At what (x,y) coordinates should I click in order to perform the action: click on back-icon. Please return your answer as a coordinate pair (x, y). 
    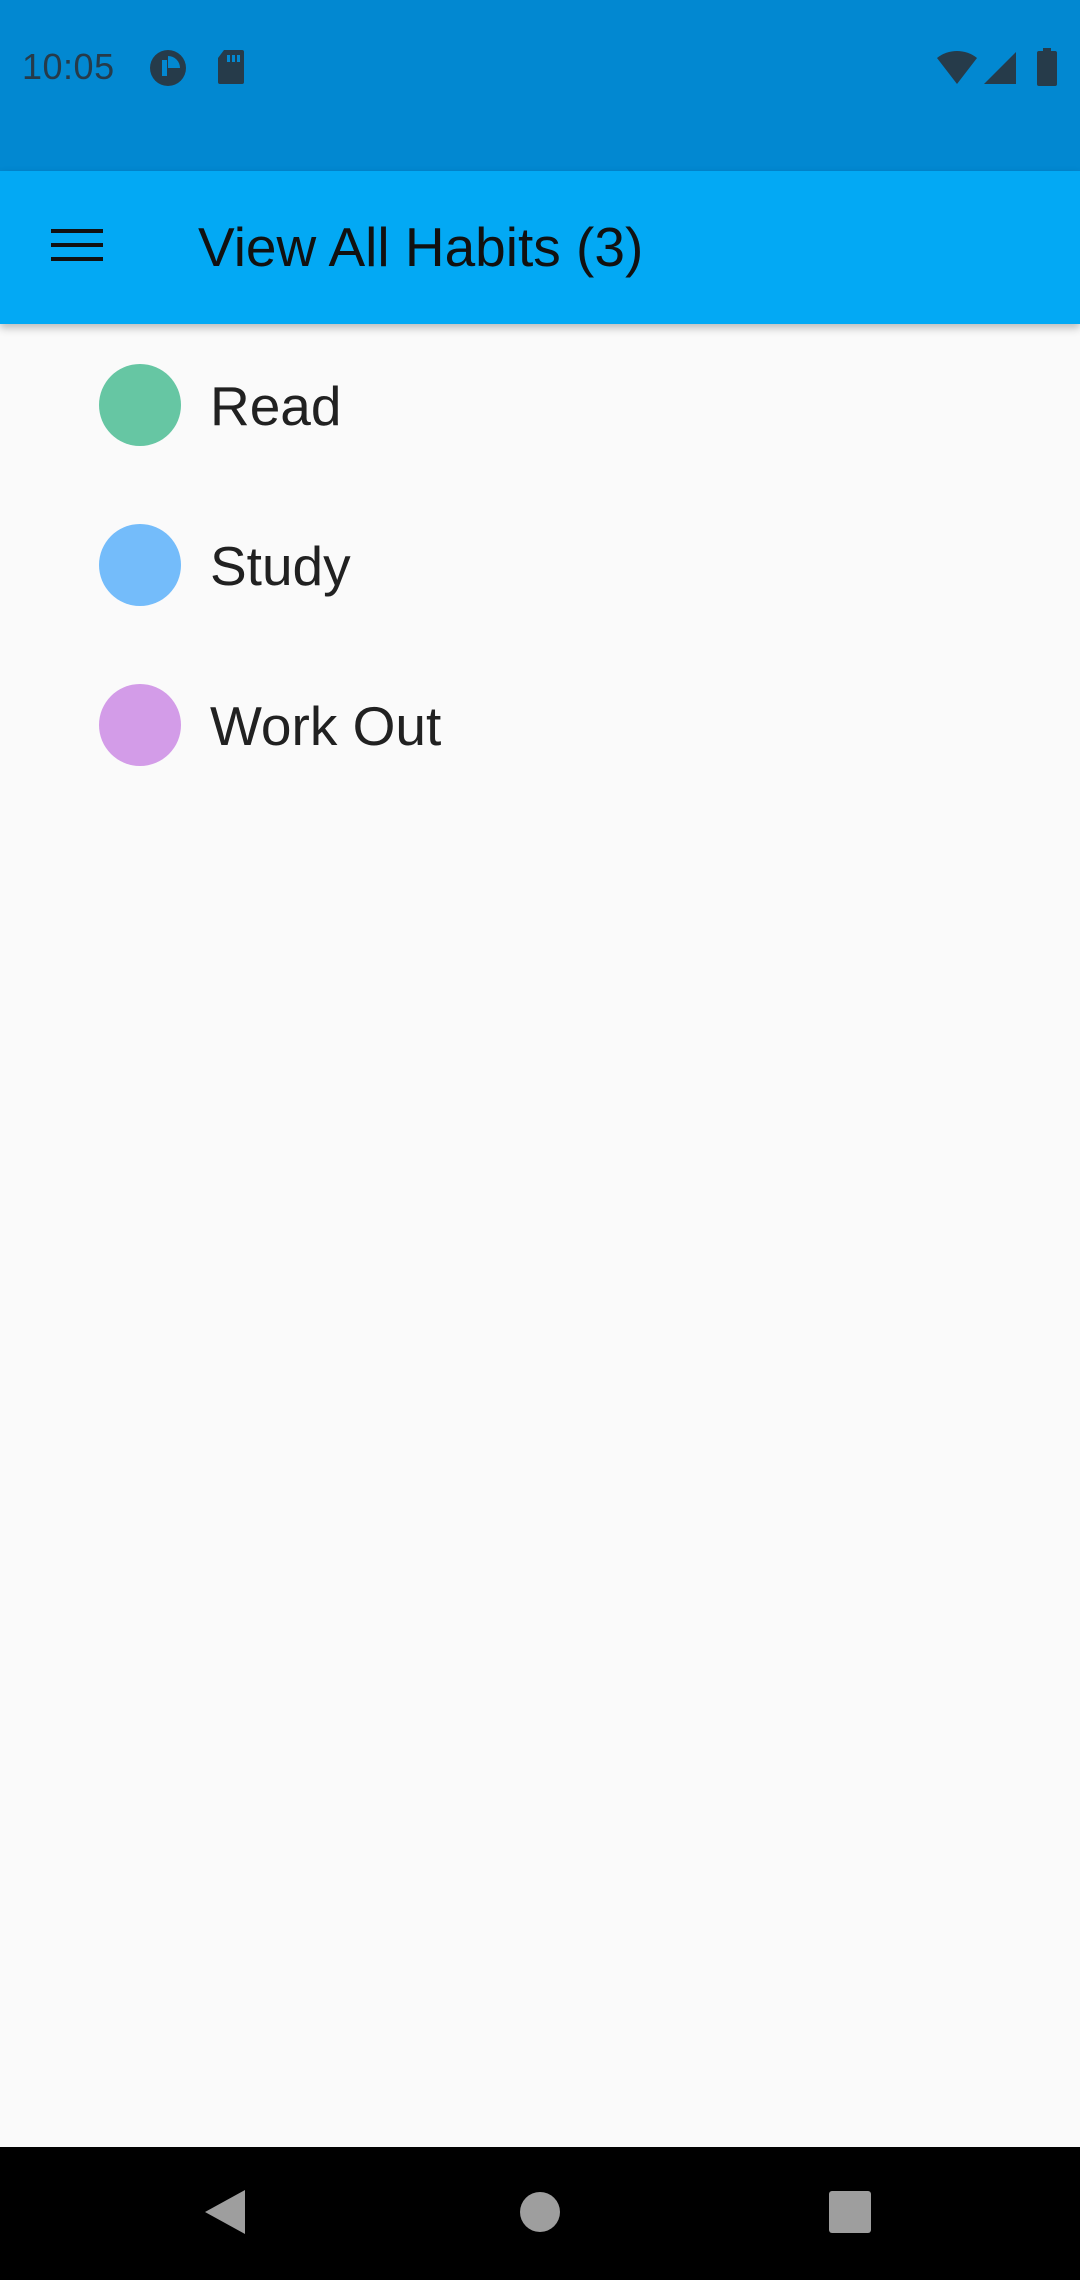
    Looking at the image, I should click on (225, 2214).